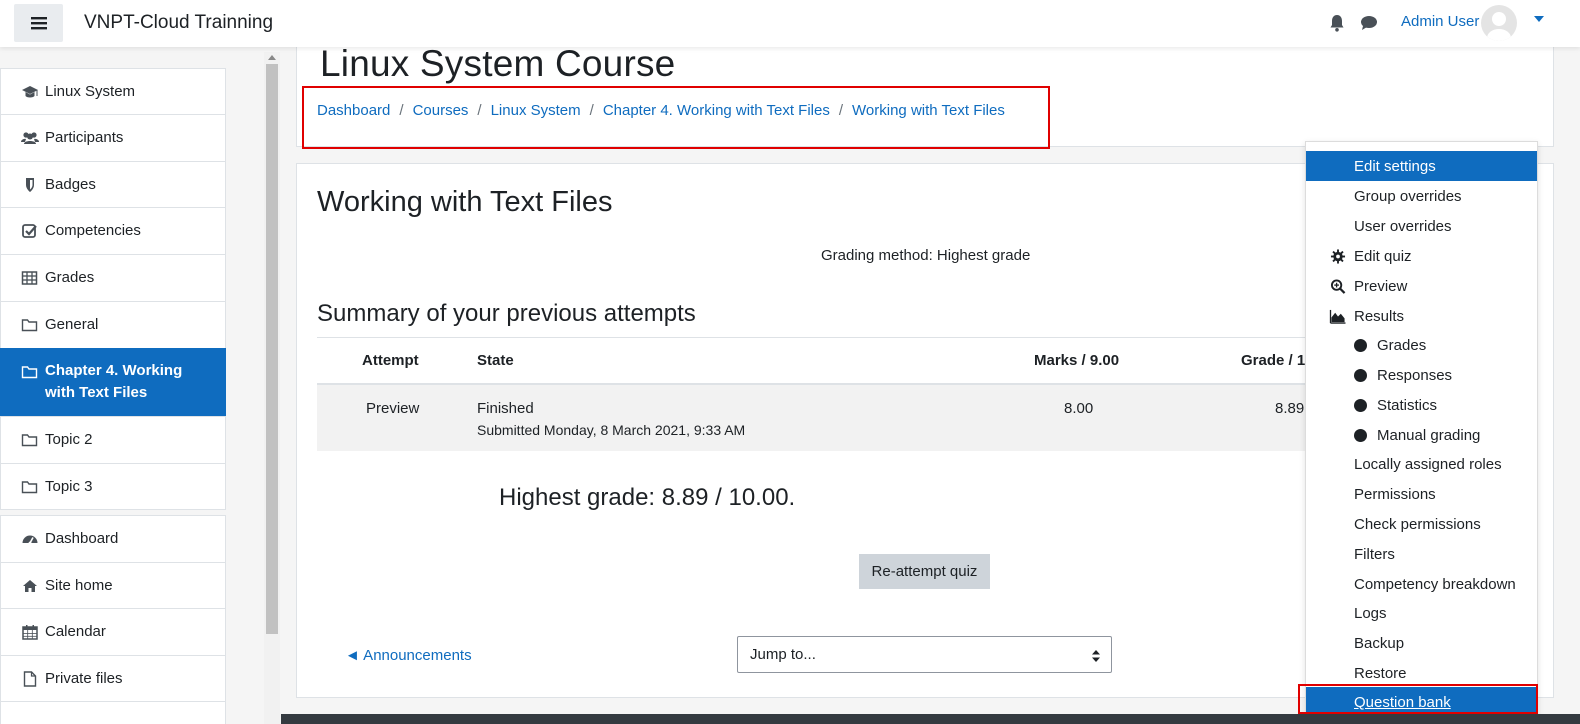 This screenshot has height=724, width=1580. What do you see at coordinates (113, 325) in the screenshot?
I see `sidebar-item-general: General` at bounding box center [113, 325].